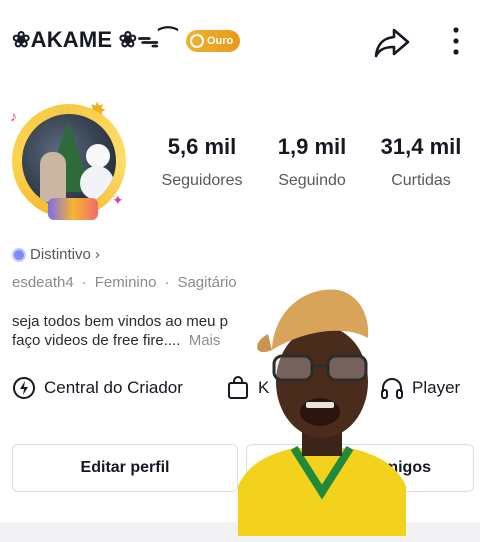 Image resolution: width=480 pixels, height=542 pixels. I want to click on lightning-icon, so click(24, 388).